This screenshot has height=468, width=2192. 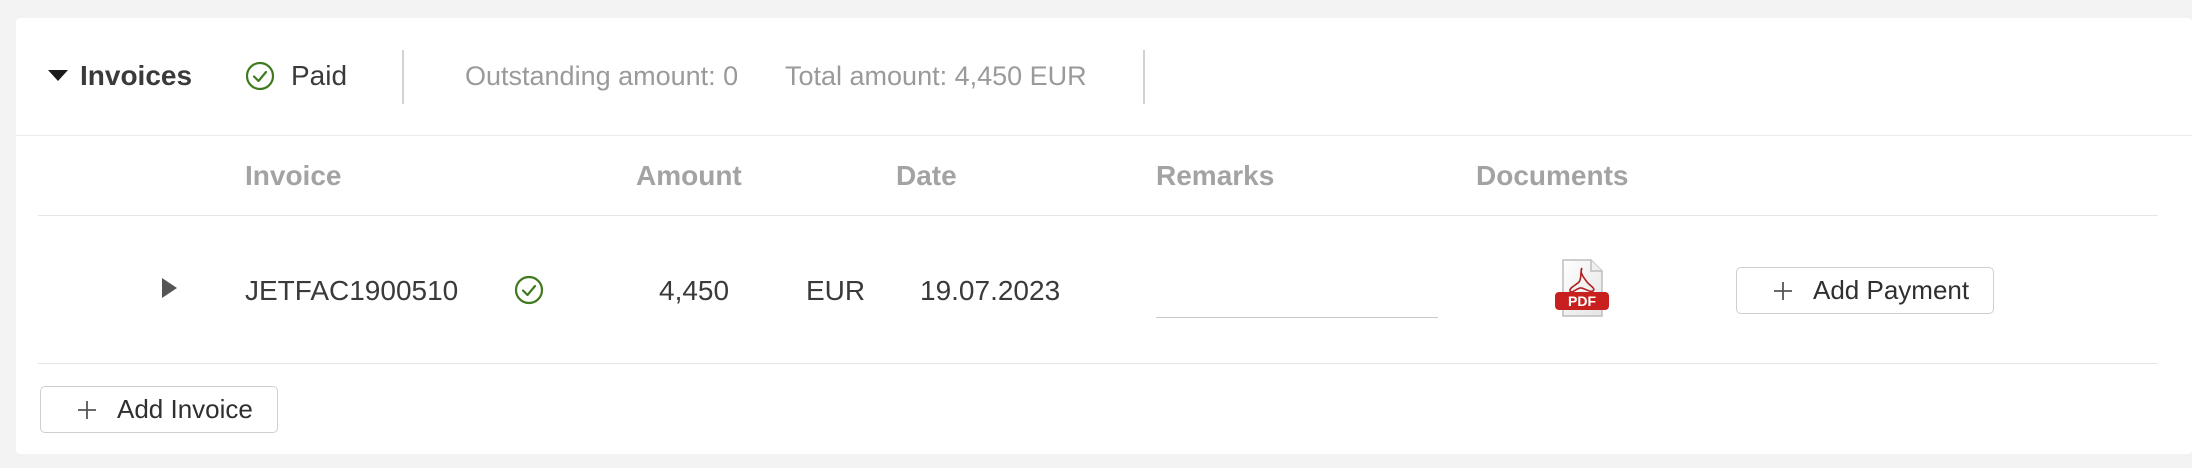 I want to click on add-invoice-label: Add Invoice, so click(x=185, y=409).